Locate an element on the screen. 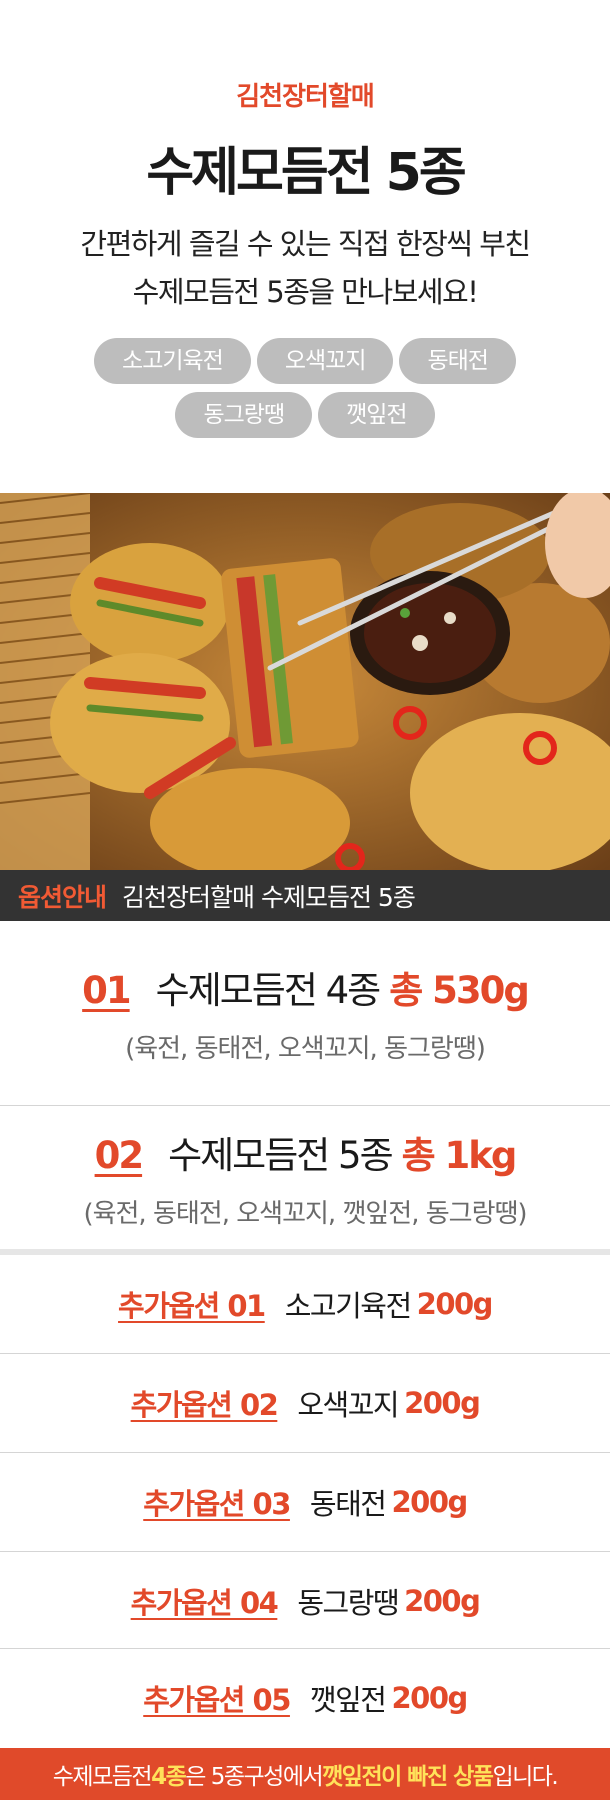 The height and width of the screenshot is (1800, 610). footer-text: 수제모듬전 is located at coordinates (102, 1777).